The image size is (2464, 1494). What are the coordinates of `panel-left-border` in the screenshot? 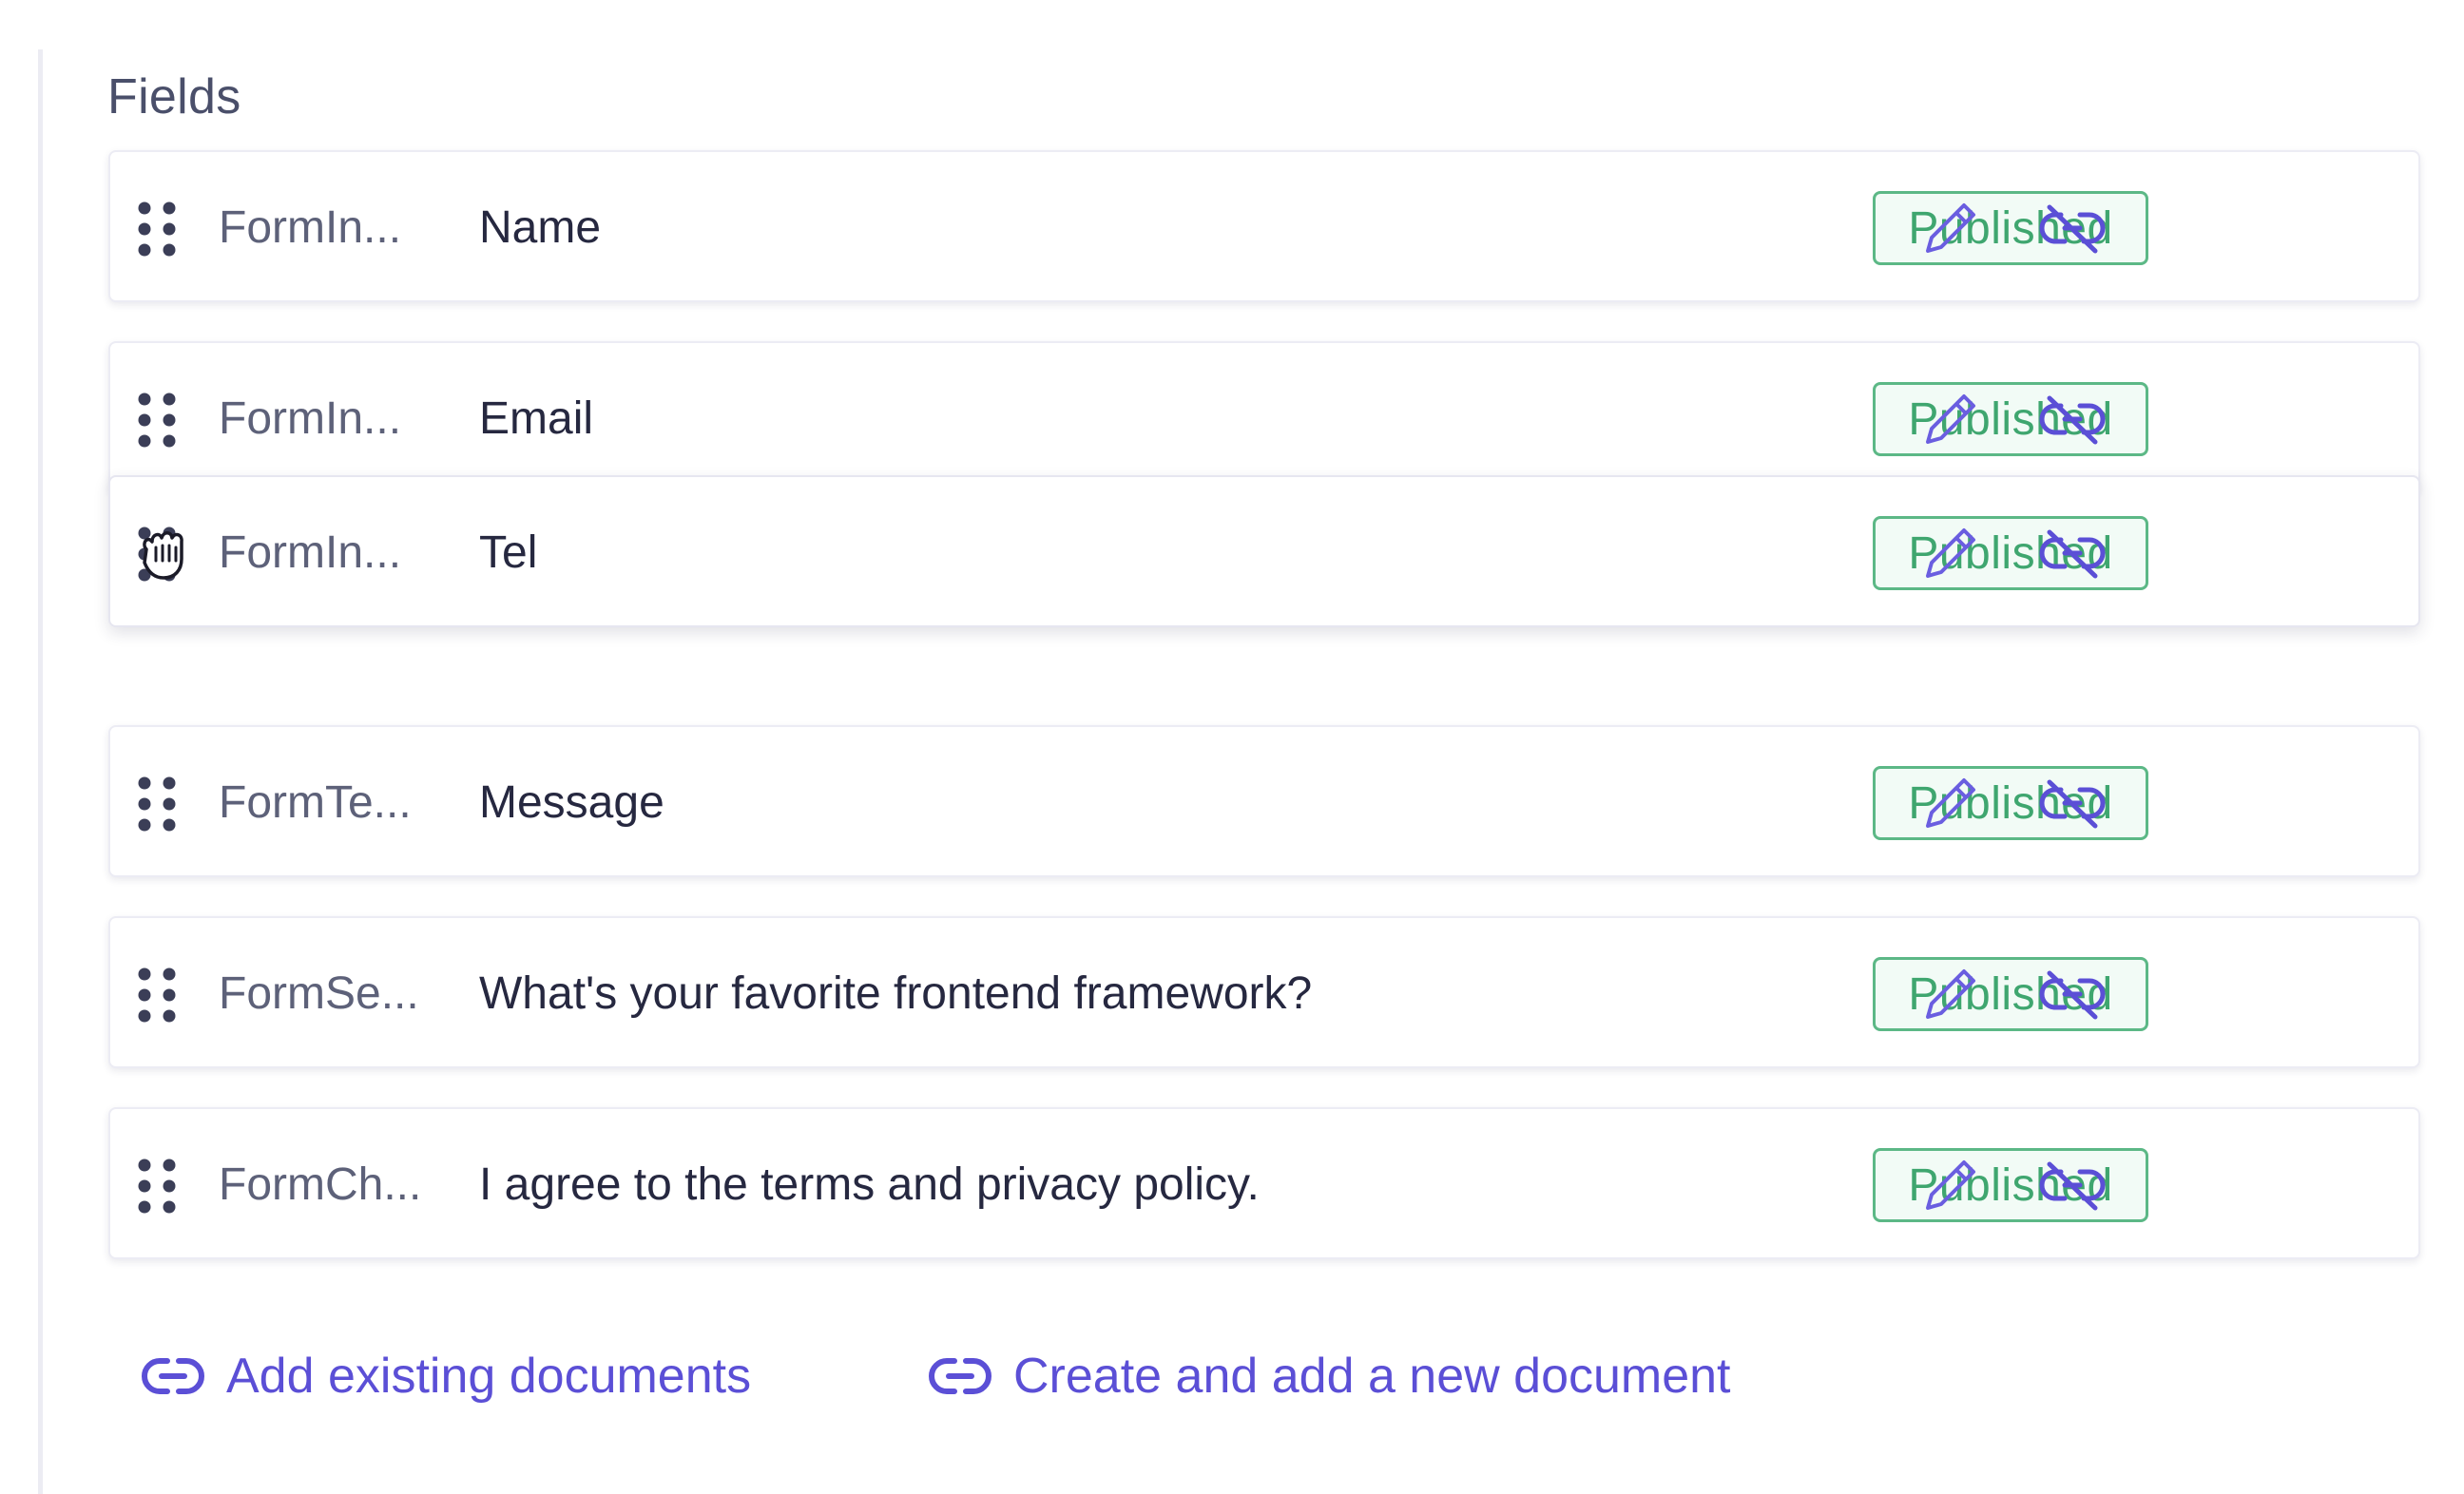 It's located at (40, 771).